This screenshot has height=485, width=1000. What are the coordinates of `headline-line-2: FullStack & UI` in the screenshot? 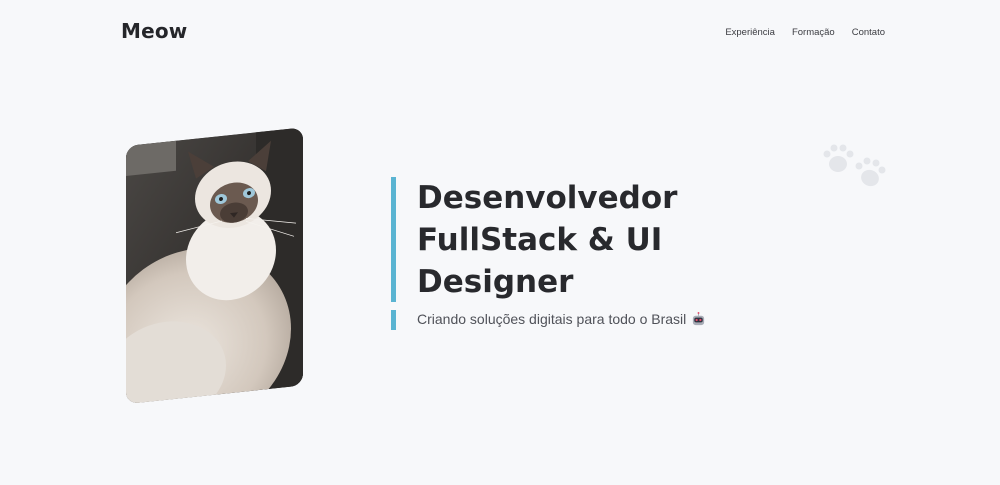 It's located at (540, 240).